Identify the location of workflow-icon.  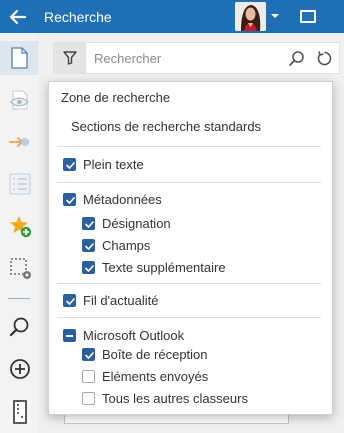
(19, 142).